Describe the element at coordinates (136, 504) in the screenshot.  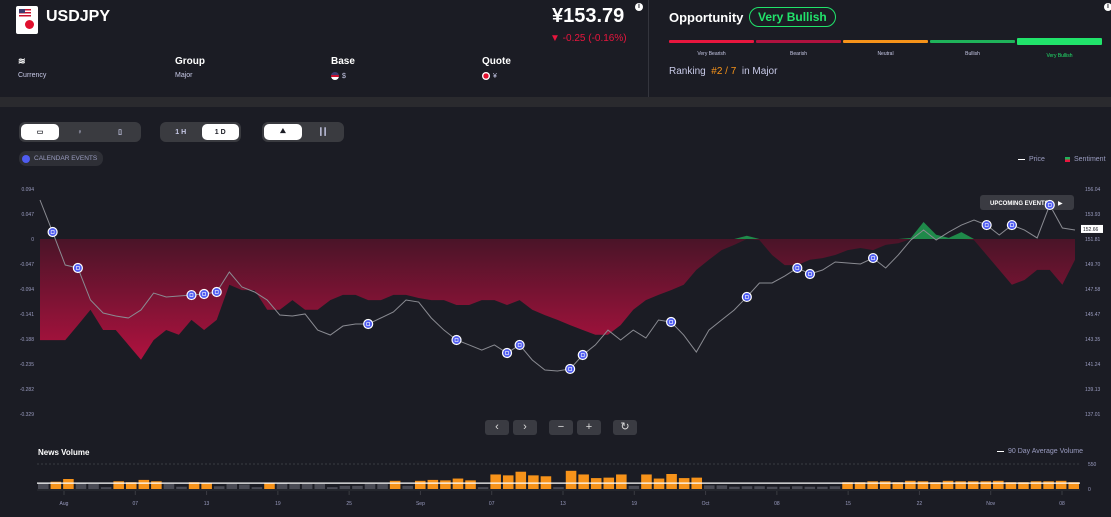
I see `x-axis-tick: 07` at that location.